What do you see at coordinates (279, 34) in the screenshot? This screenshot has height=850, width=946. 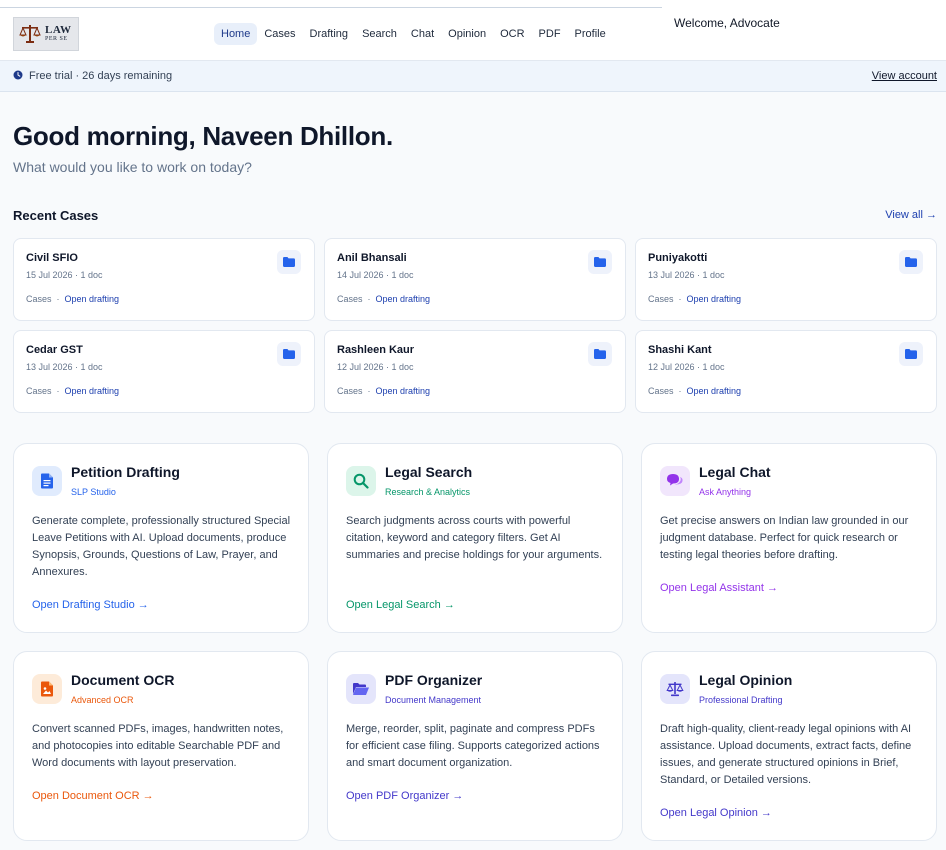 I see `nav-cases: Cases` at bounding box center [279, 34].